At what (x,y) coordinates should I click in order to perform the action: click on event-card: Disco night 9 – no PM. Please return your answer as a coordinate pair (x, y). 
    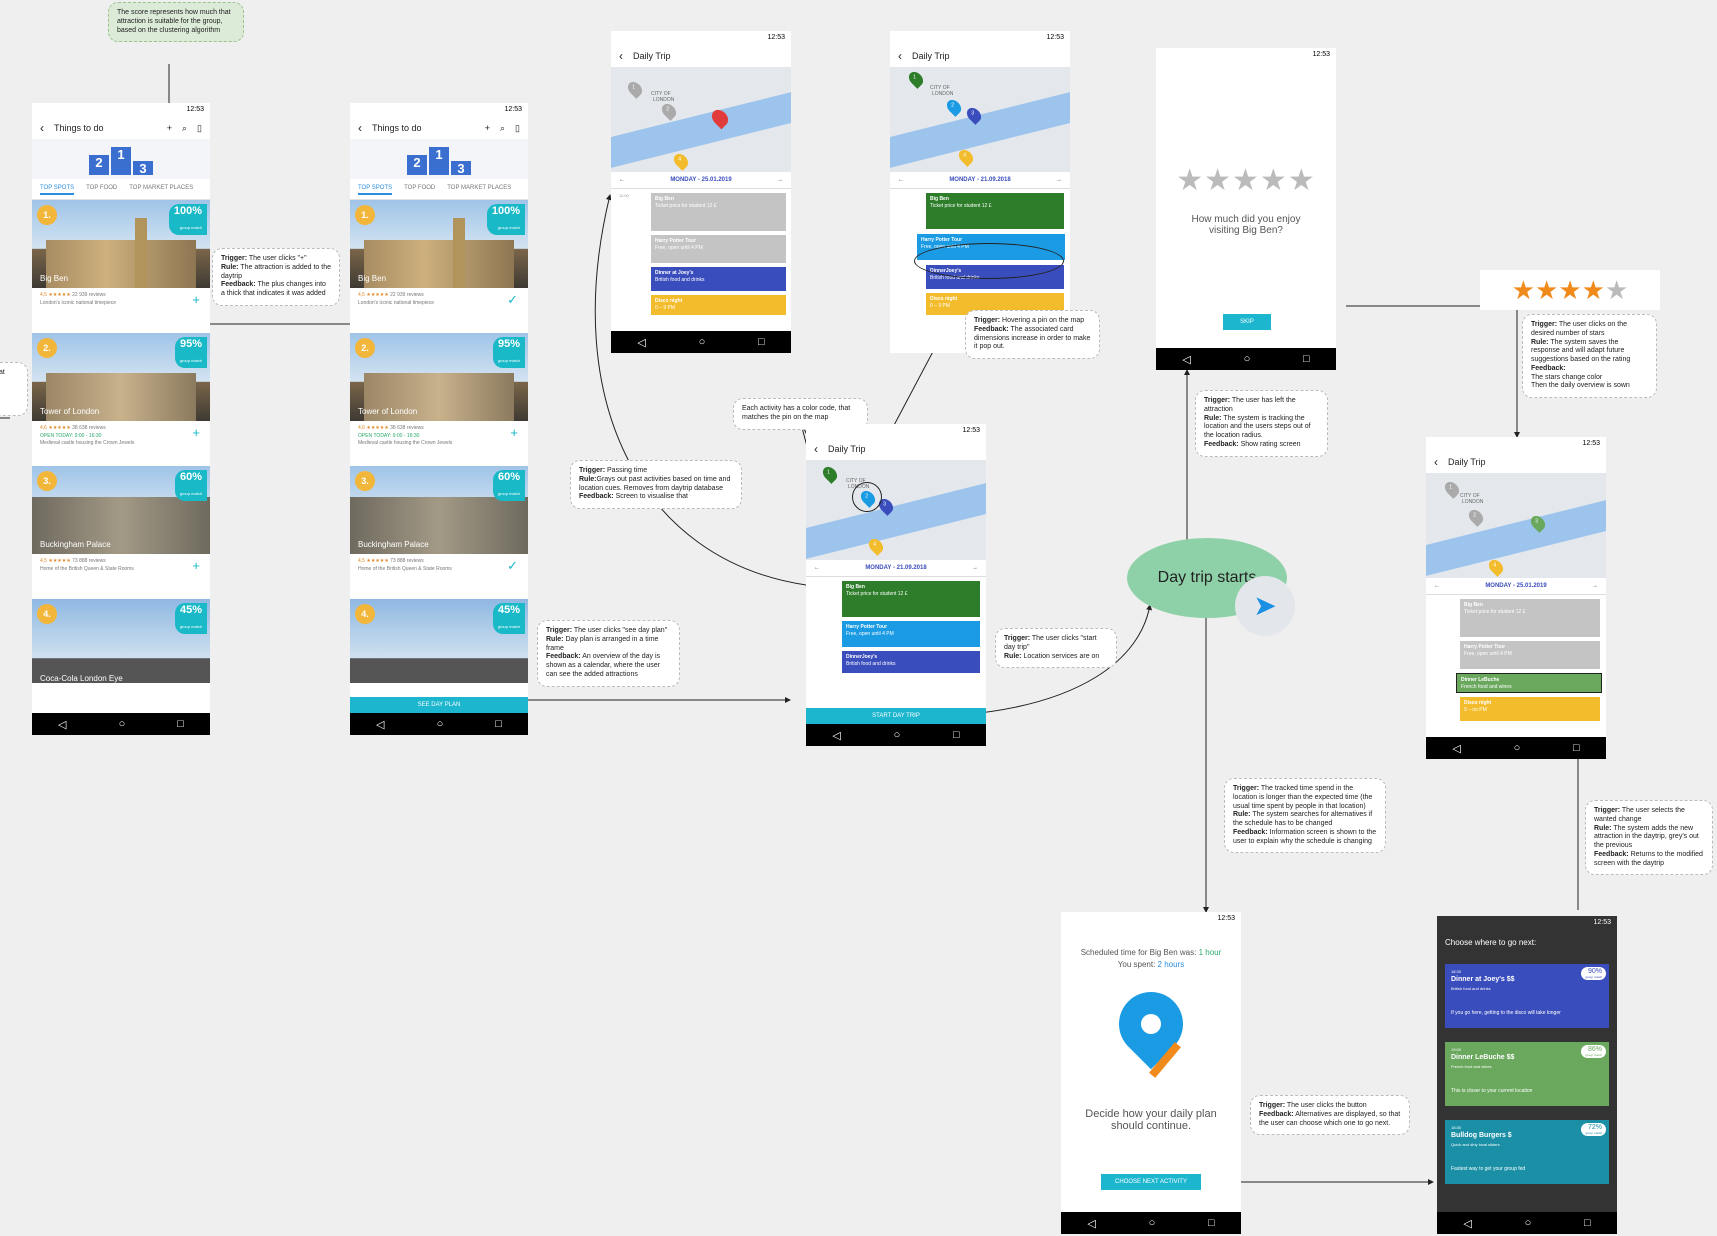
    Looking at the image, I should click on (1530, 709).